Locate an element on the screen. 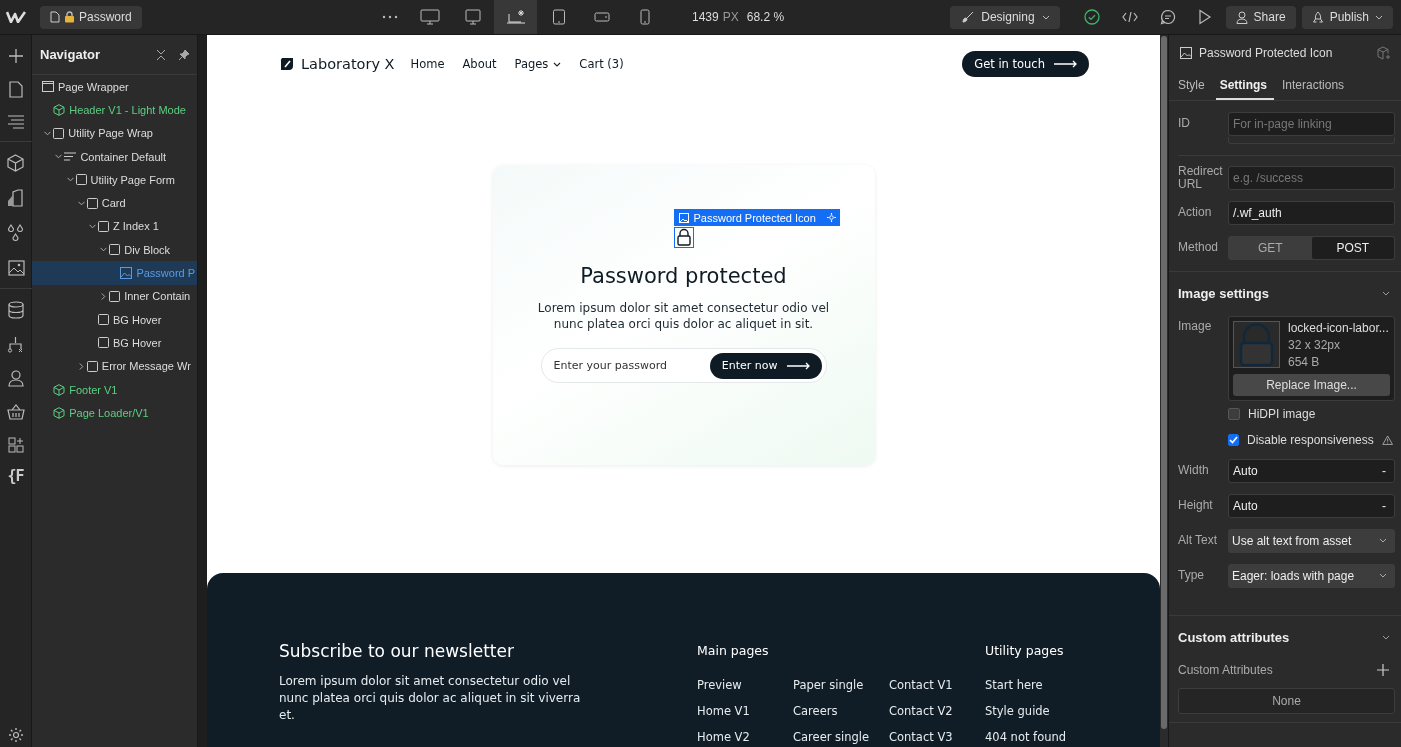 The height and width of the screenshot is (747, 1401). breakpoint-button is located at coordinates (515, 17).